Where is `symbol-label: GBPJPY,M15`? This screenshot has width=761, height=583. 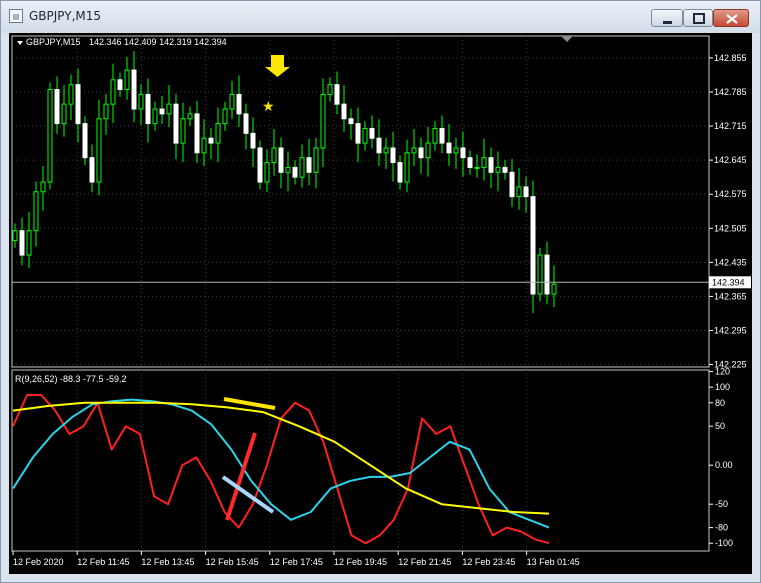
symbol-label: GBPJPY,M15 is located at coordinates (53, 42).